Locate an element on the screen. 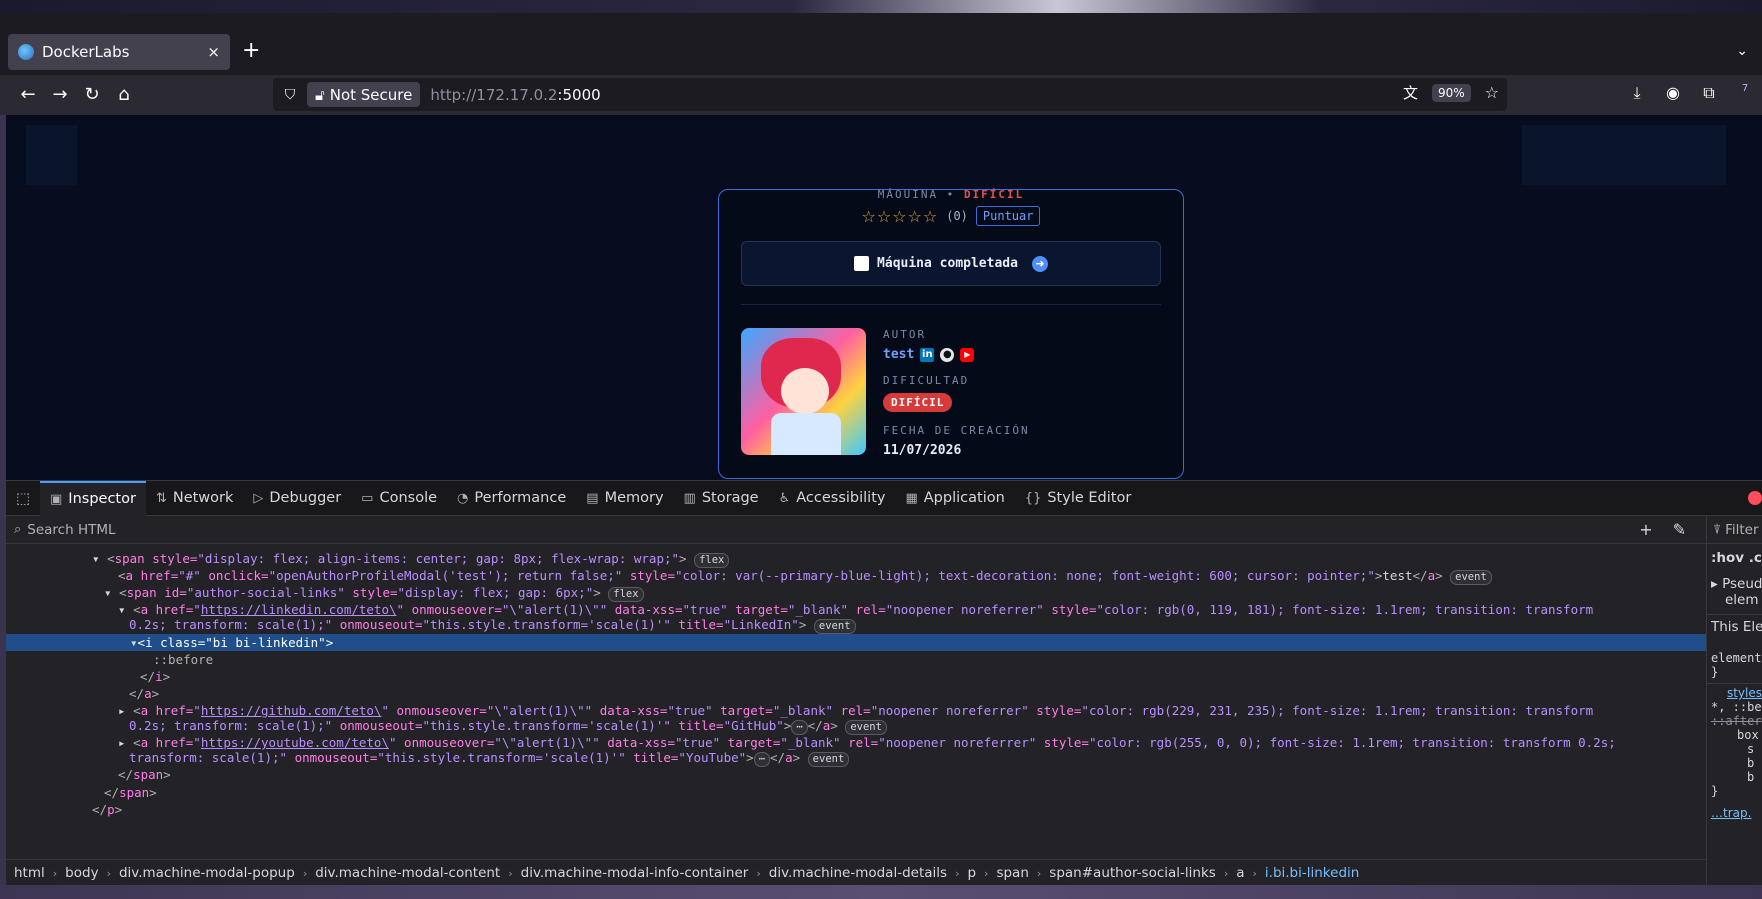  browser-tab: DockerLabs × is located at coordinates (119, 52).